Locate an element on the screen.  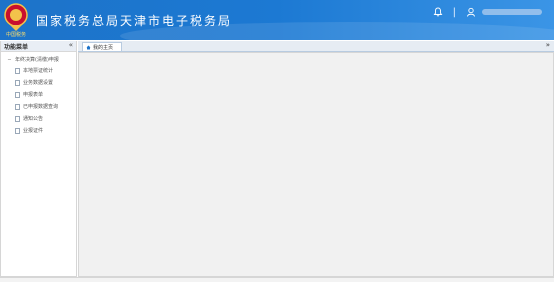
emblem-caption: 中国税务 is located at coordinates (15, 35).